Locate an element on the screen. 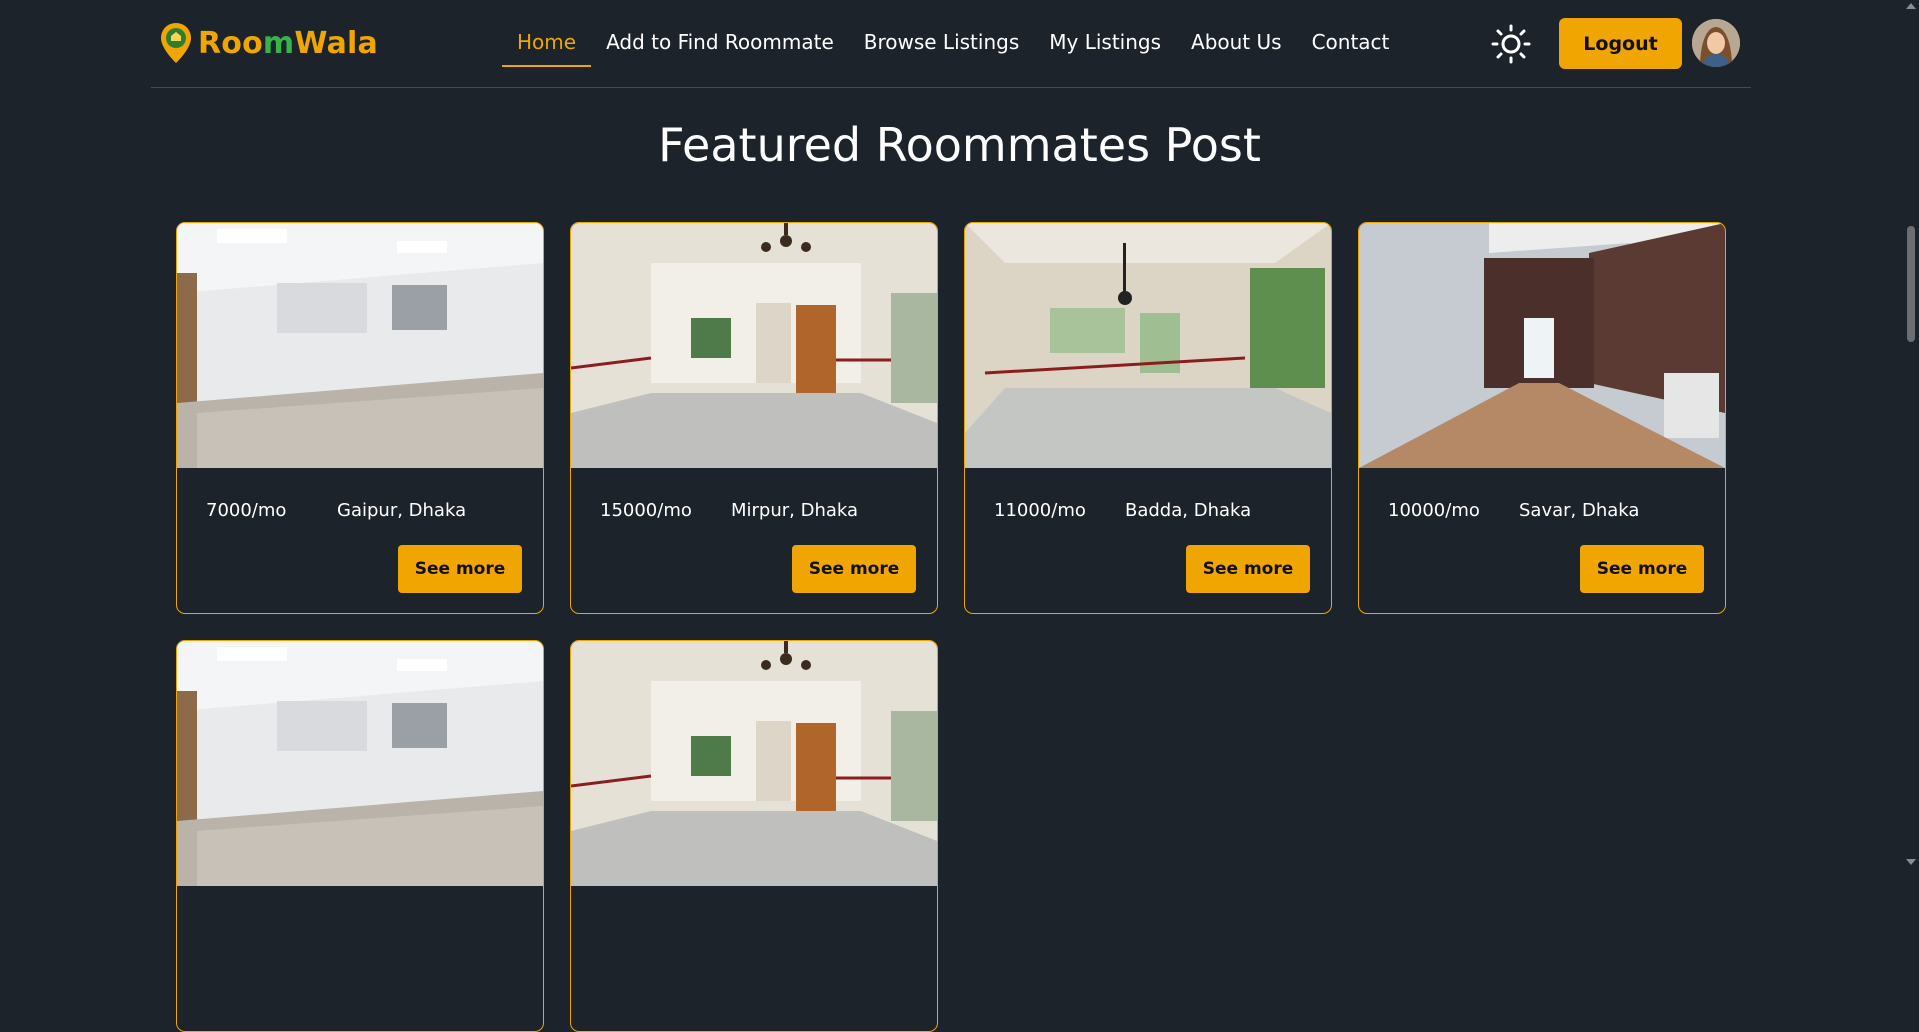  nav-browse-listings: Browse Listings is located at coordinates (942, 44).